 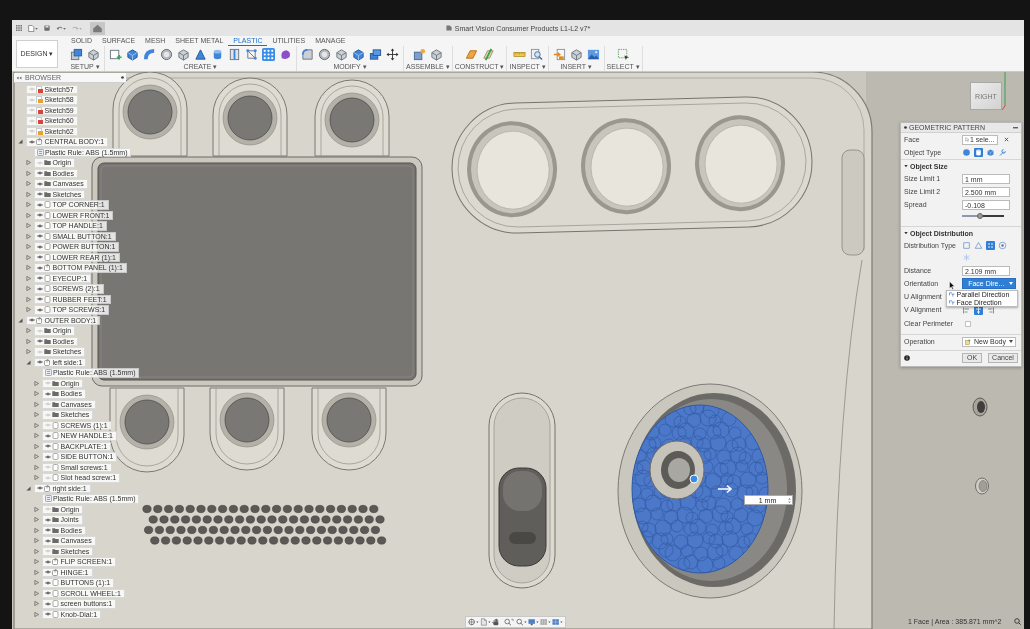 What do you see at coordinates (978, 310) in the screenshot?
I see `align-center-icon` at bounding box center [978, 310].